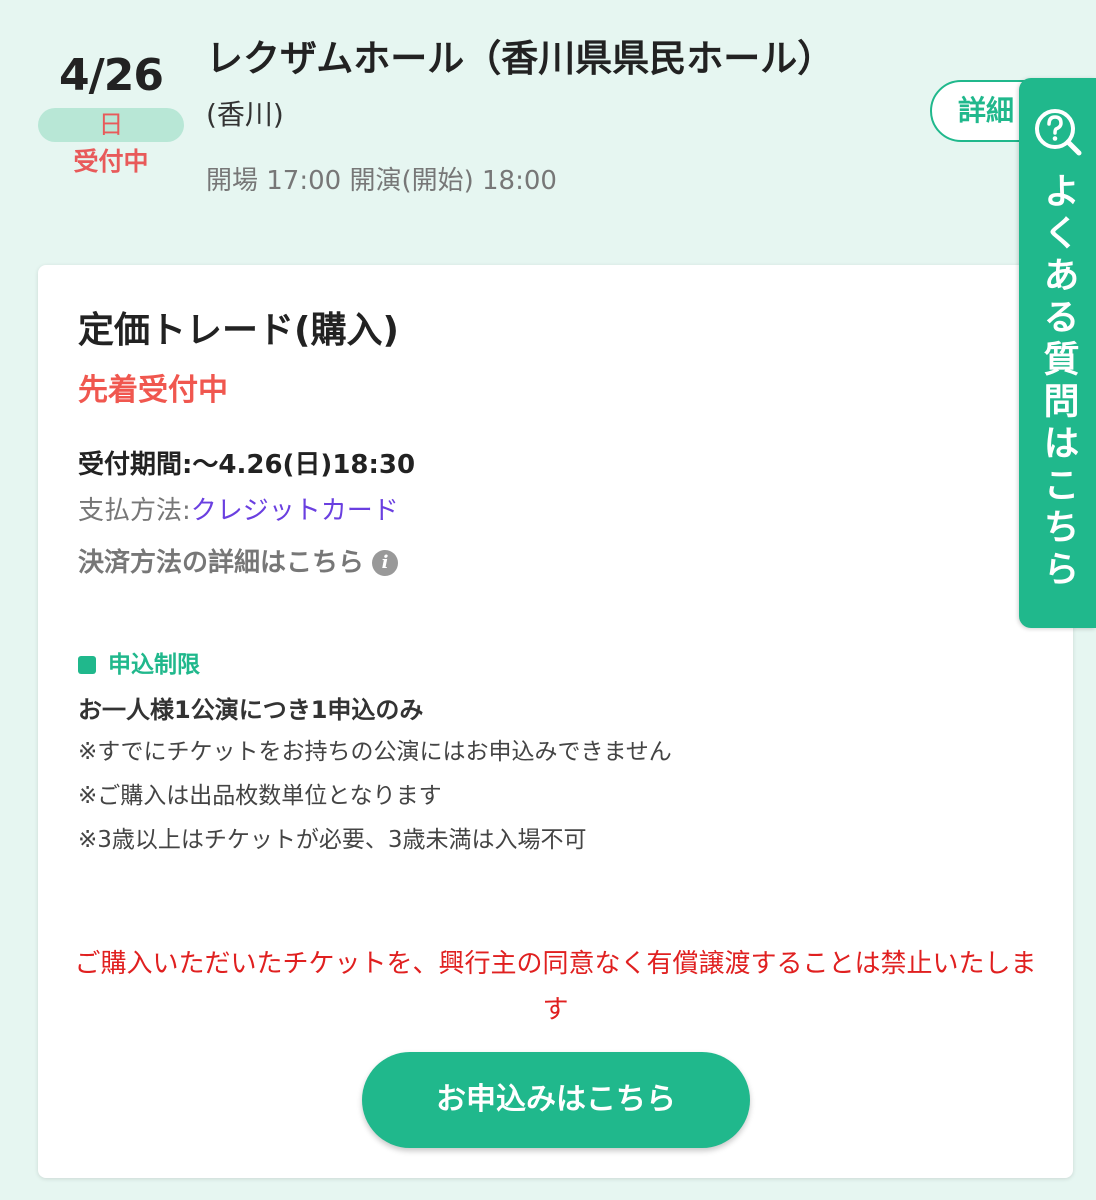 Image resolution: width=1096 pixels, height=1200 pixels. What do you see at coordinates (238, 330) in the screenshot?
I see `trade-title: 定価トレード(購入)` at bounding box center [238, 330].